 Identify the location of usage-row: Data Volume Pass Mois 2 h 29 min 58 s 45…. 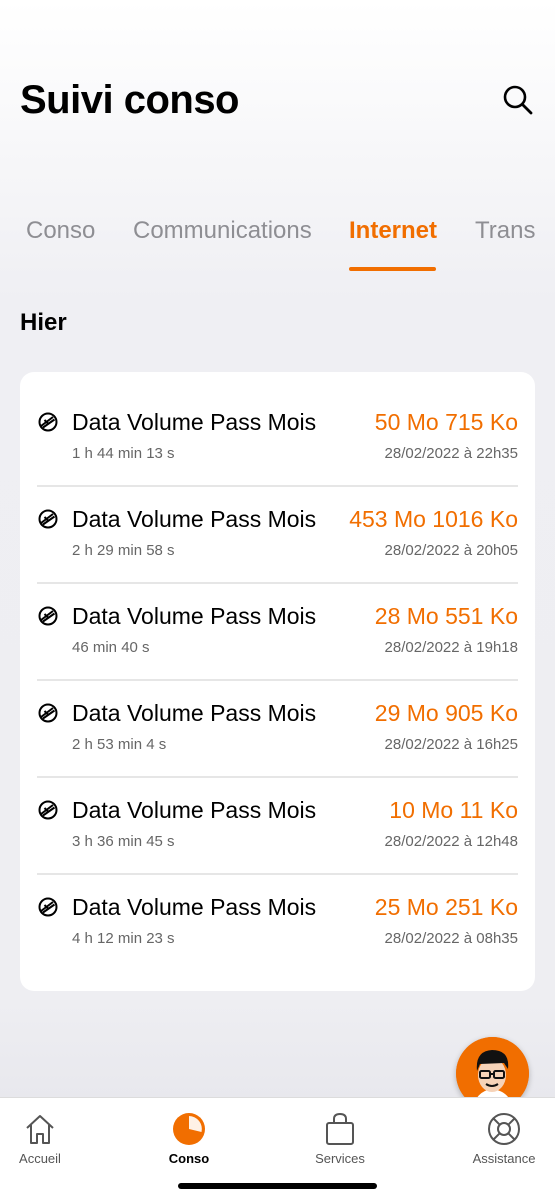
(277, 526).